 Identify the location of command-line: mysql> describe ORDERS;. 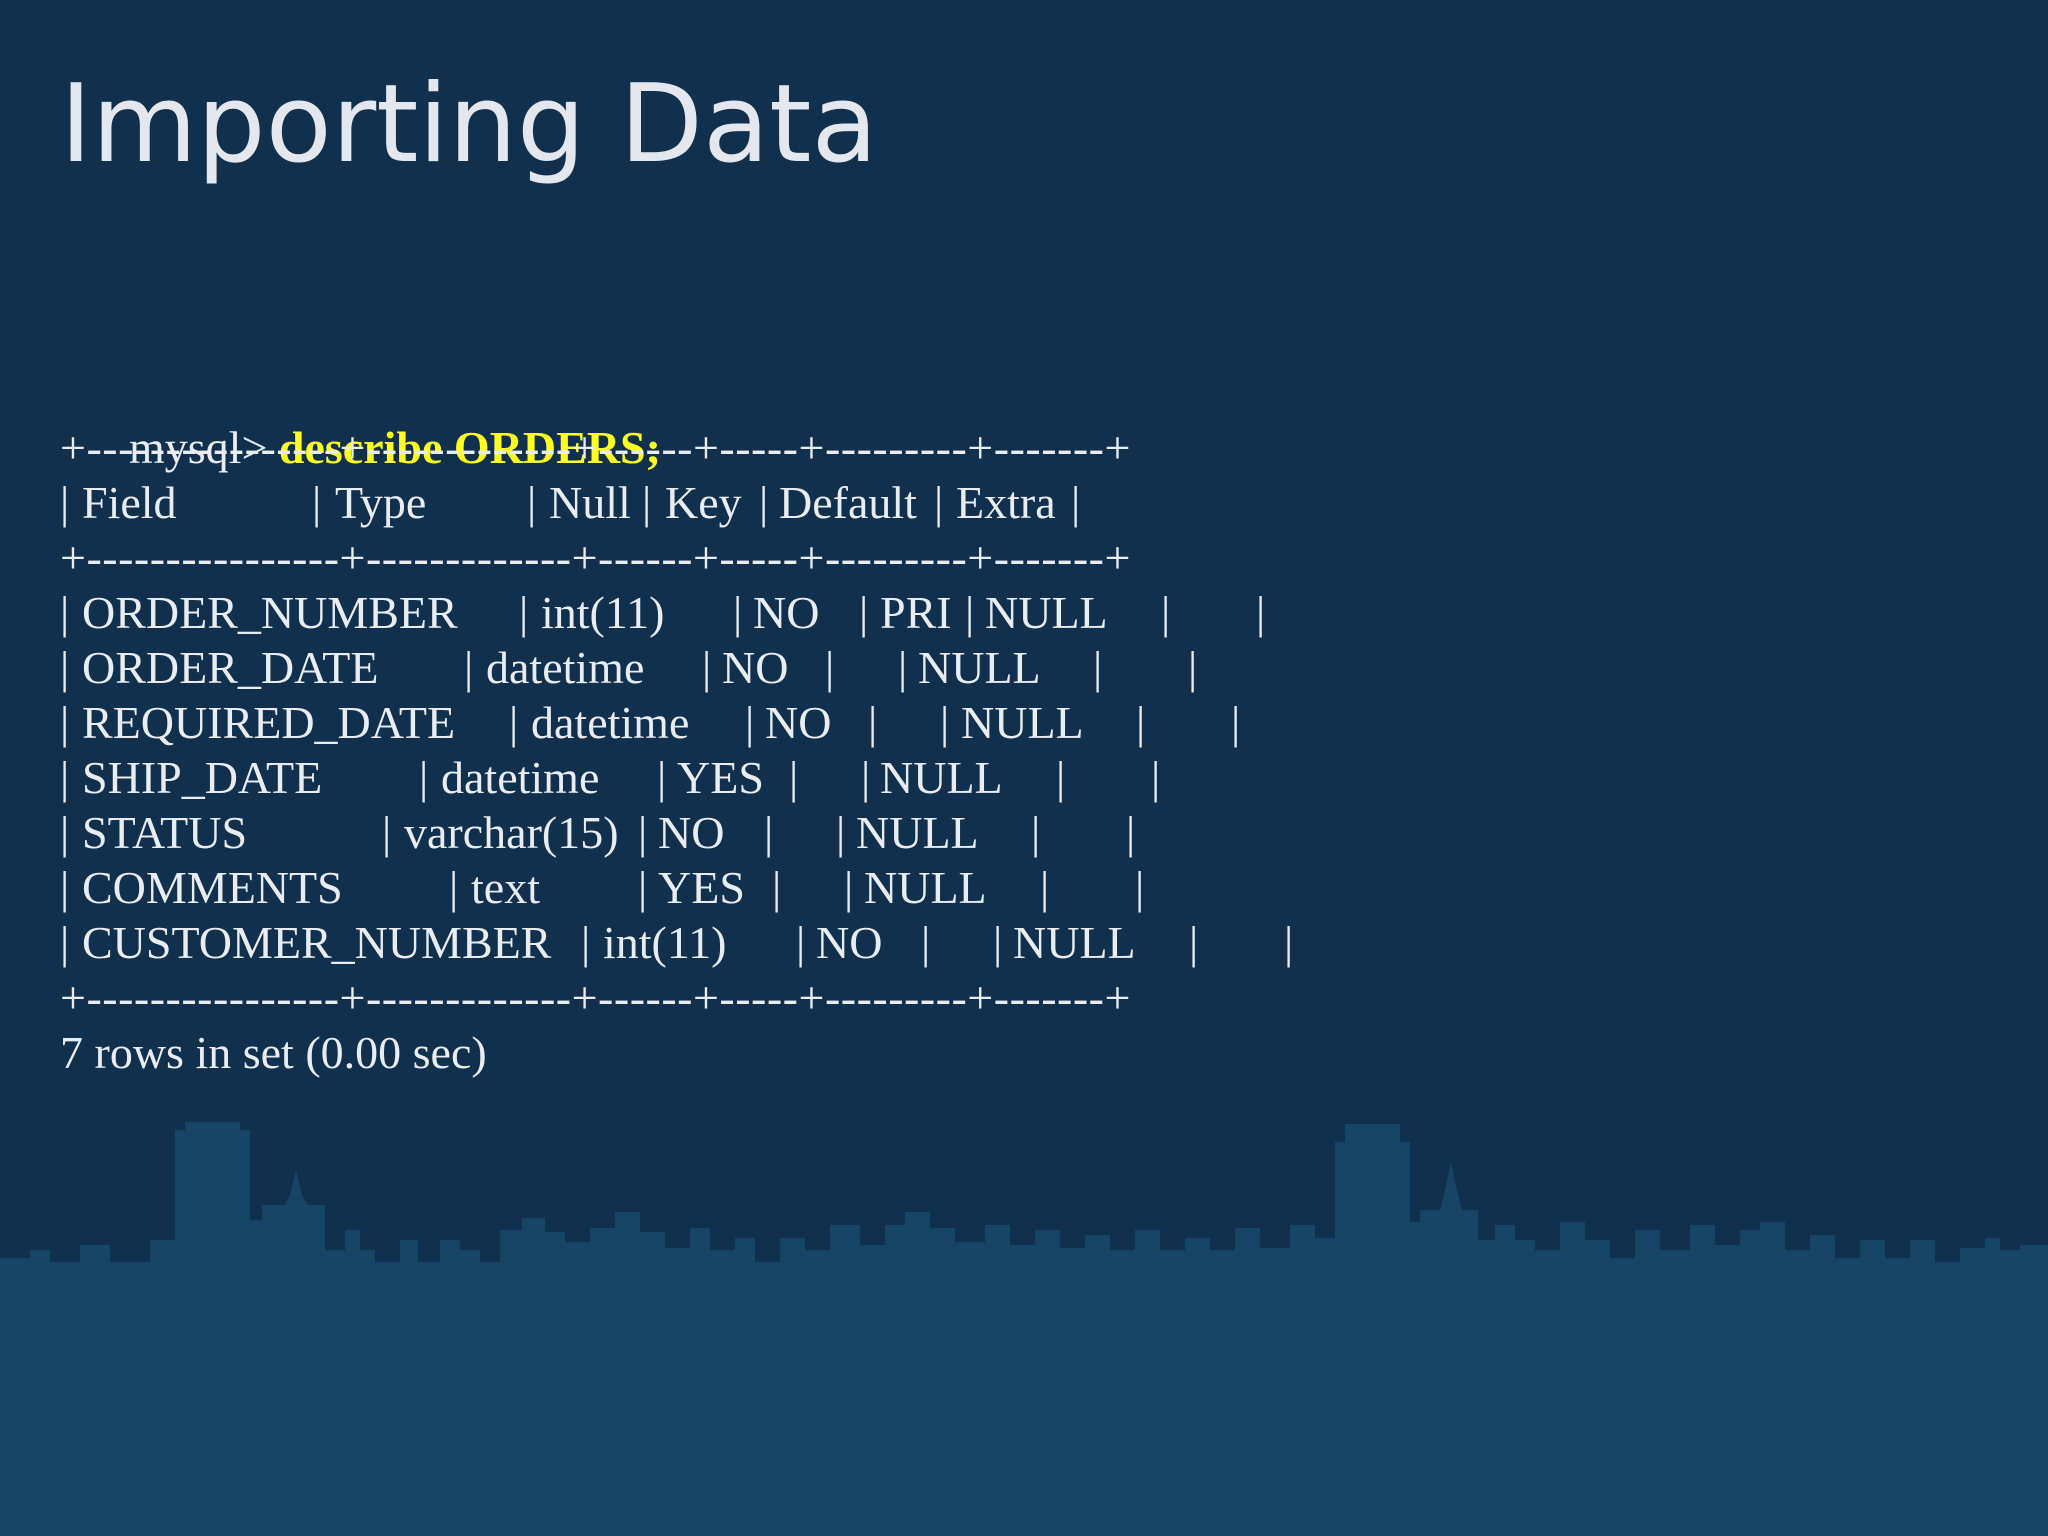
(595, 419).